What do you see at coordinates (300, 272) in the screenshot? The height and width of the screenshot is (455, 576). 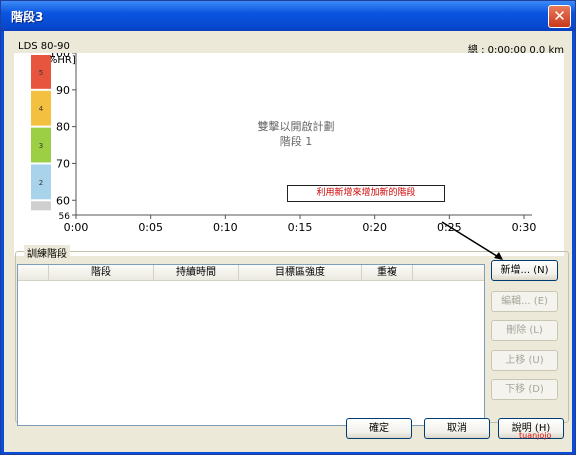 I see `col-target: 目標區強度` at bounding box center [300, 272].